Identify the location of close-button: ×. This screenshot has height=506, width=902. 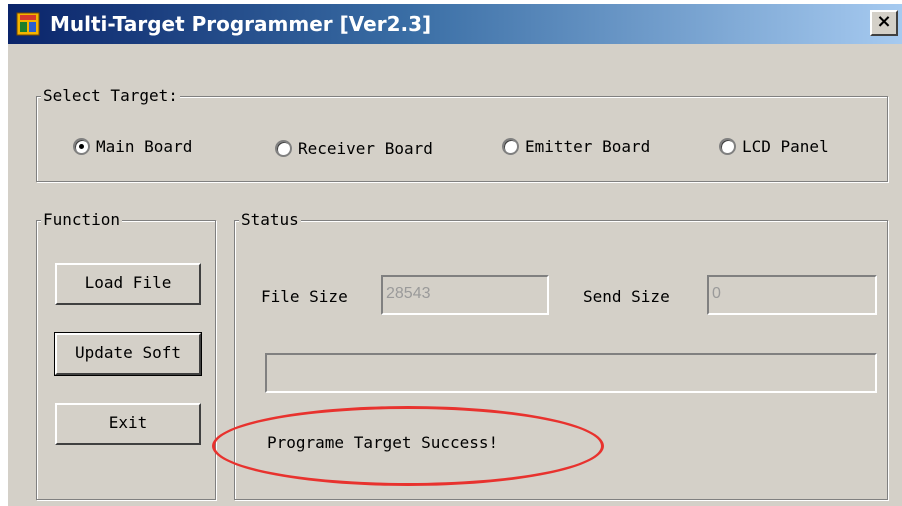
(884, 23).